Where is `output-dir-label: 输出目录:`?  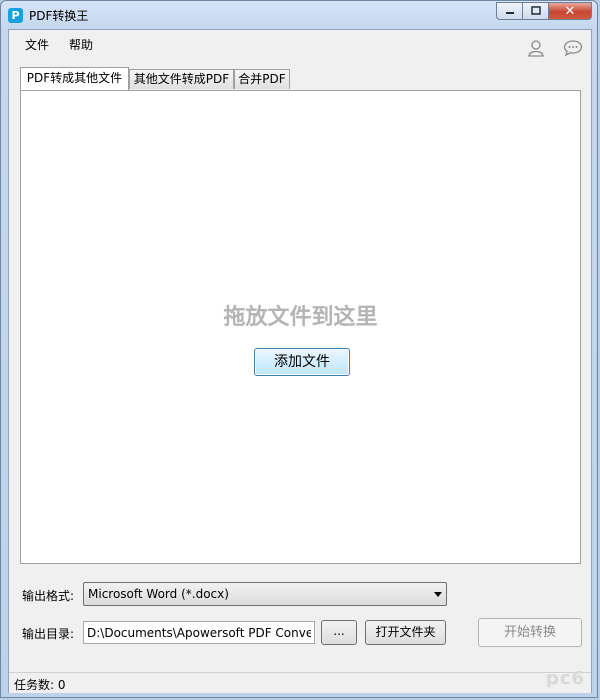 output-dir-label: 输出目录: is located at coordinates (48, 634).